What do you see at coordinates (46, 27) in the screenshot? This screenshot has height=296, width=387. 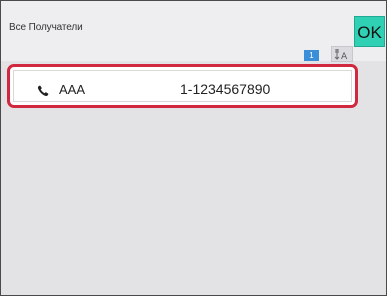 I see `screen-title: Все Получатели` at bounding box center [46, 27].